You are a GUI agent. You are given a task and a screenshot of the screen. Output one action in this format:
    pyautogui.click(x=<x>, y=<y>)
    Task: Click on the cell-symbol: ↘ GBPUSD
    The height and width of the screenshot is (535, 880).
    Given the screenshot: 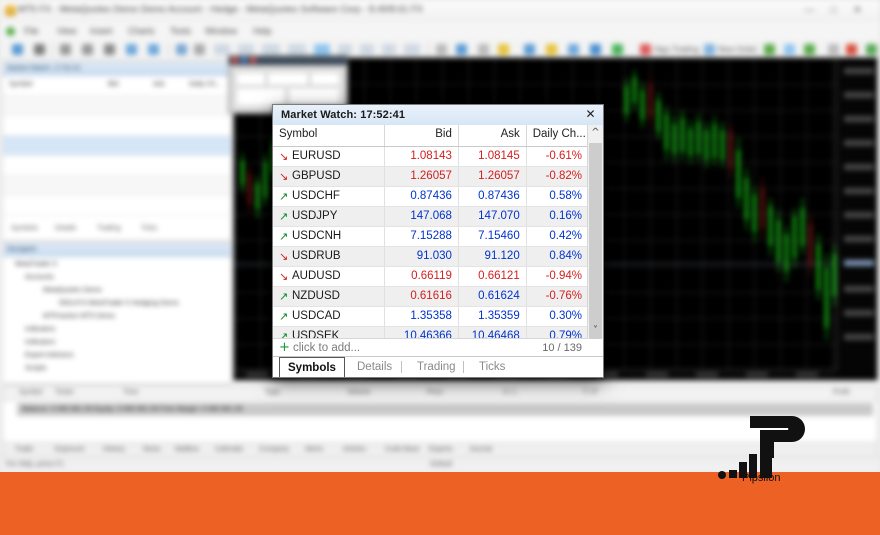 What is the action you would take?
    pyautogui.click(x=329, y=176)
    